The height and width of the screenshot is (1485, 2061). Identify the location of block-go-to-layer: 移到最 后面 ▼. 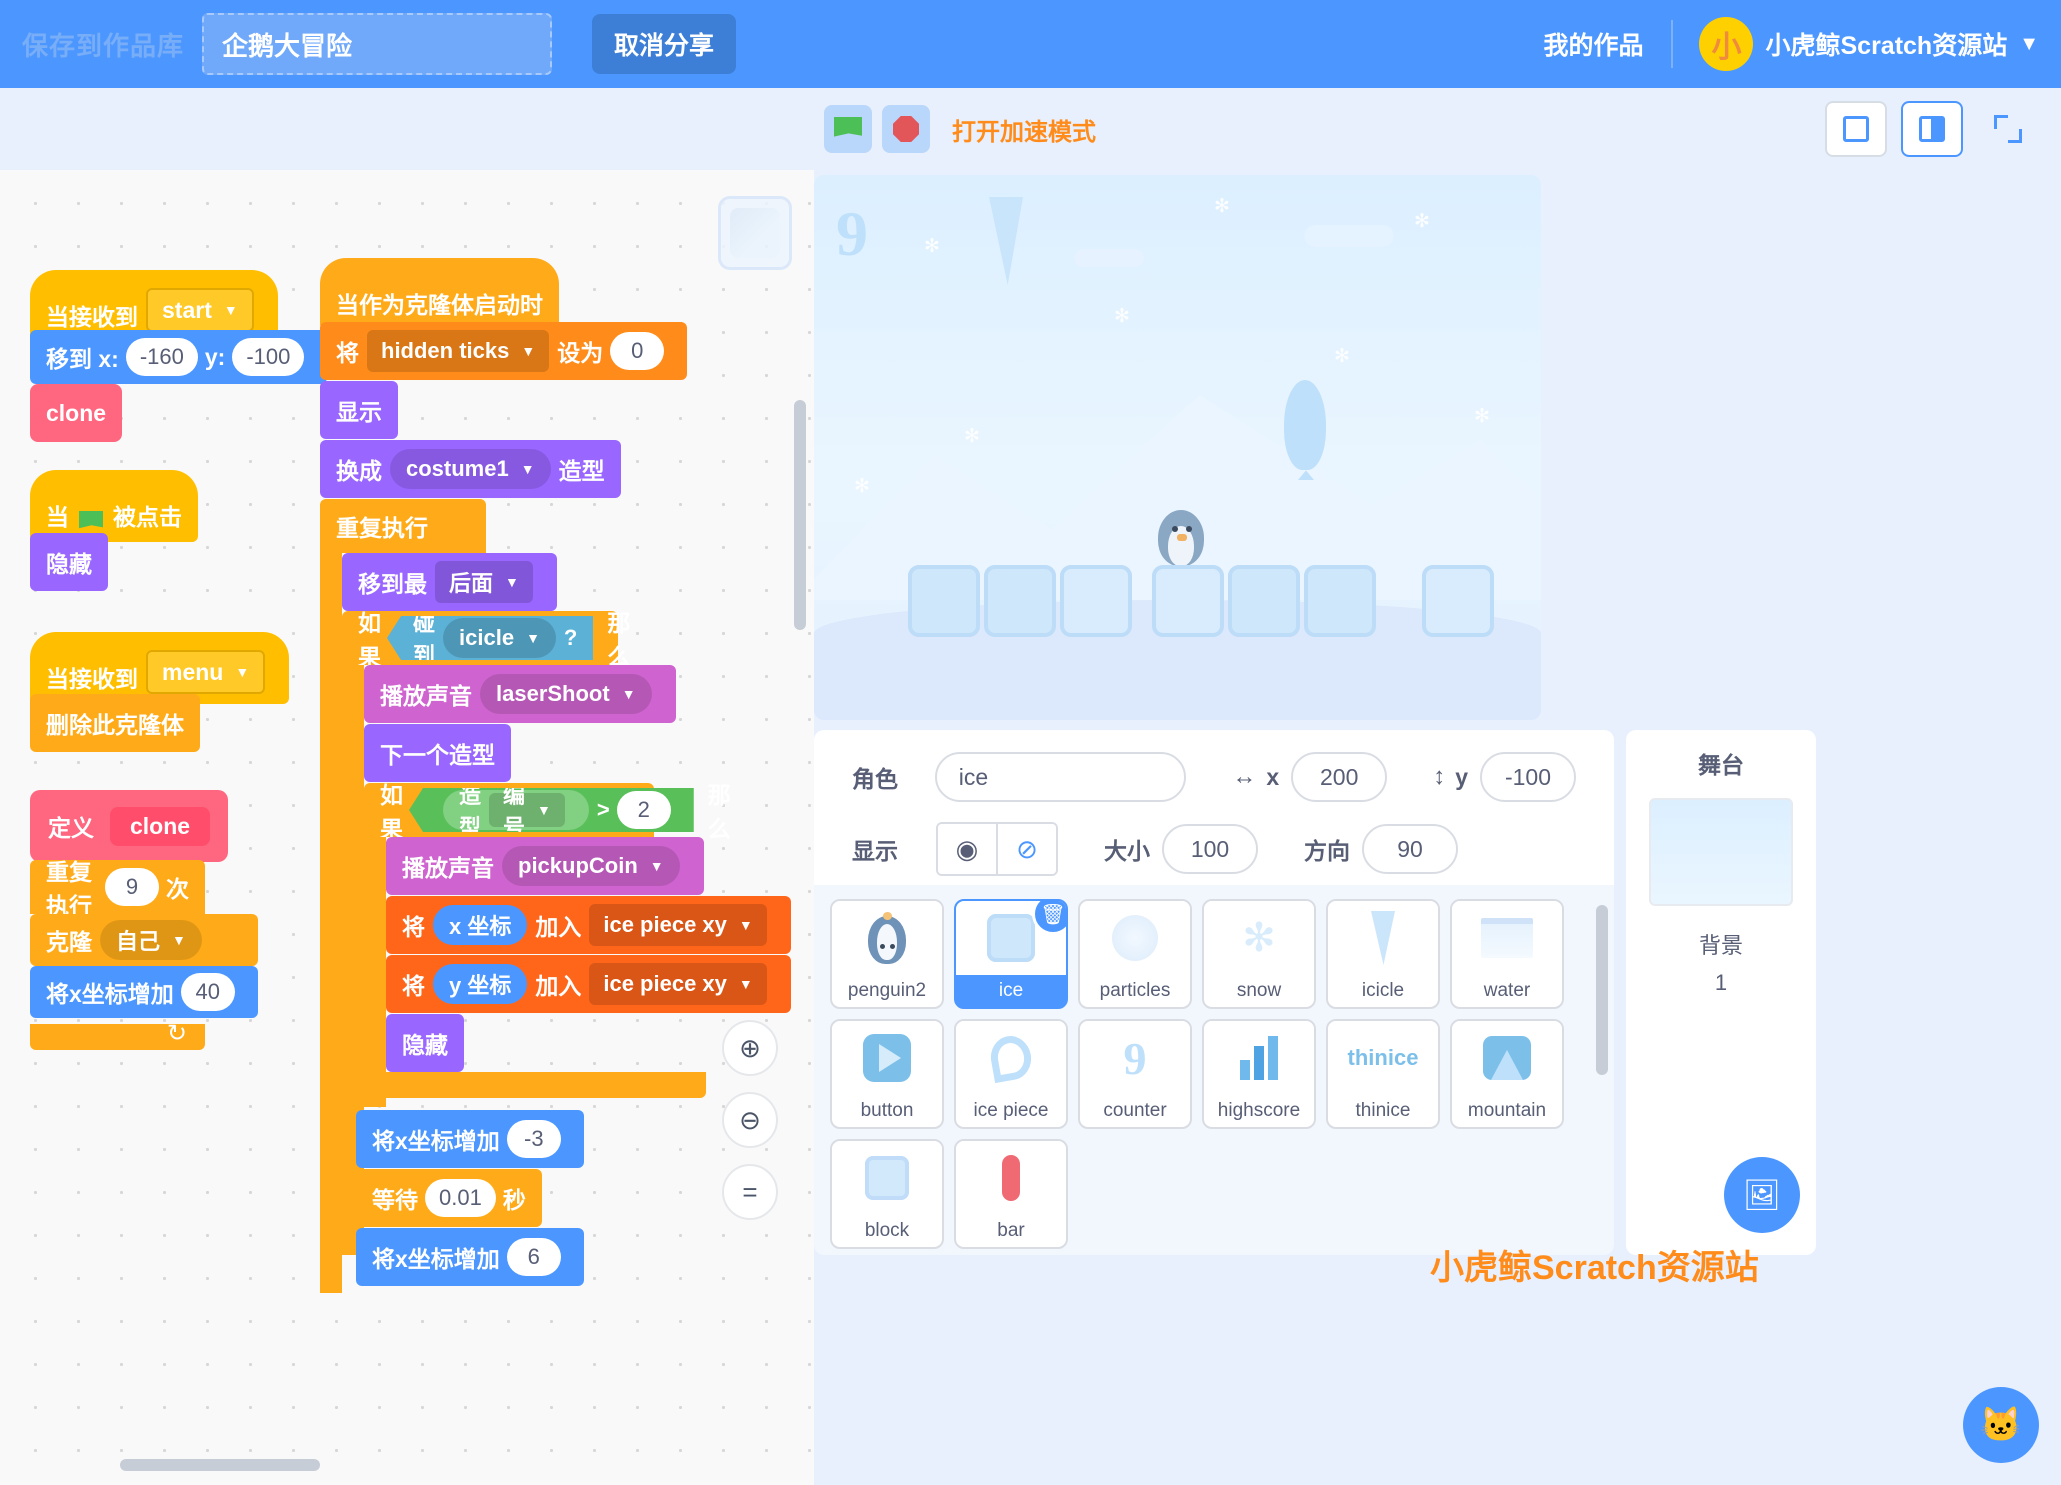
(449, 582).